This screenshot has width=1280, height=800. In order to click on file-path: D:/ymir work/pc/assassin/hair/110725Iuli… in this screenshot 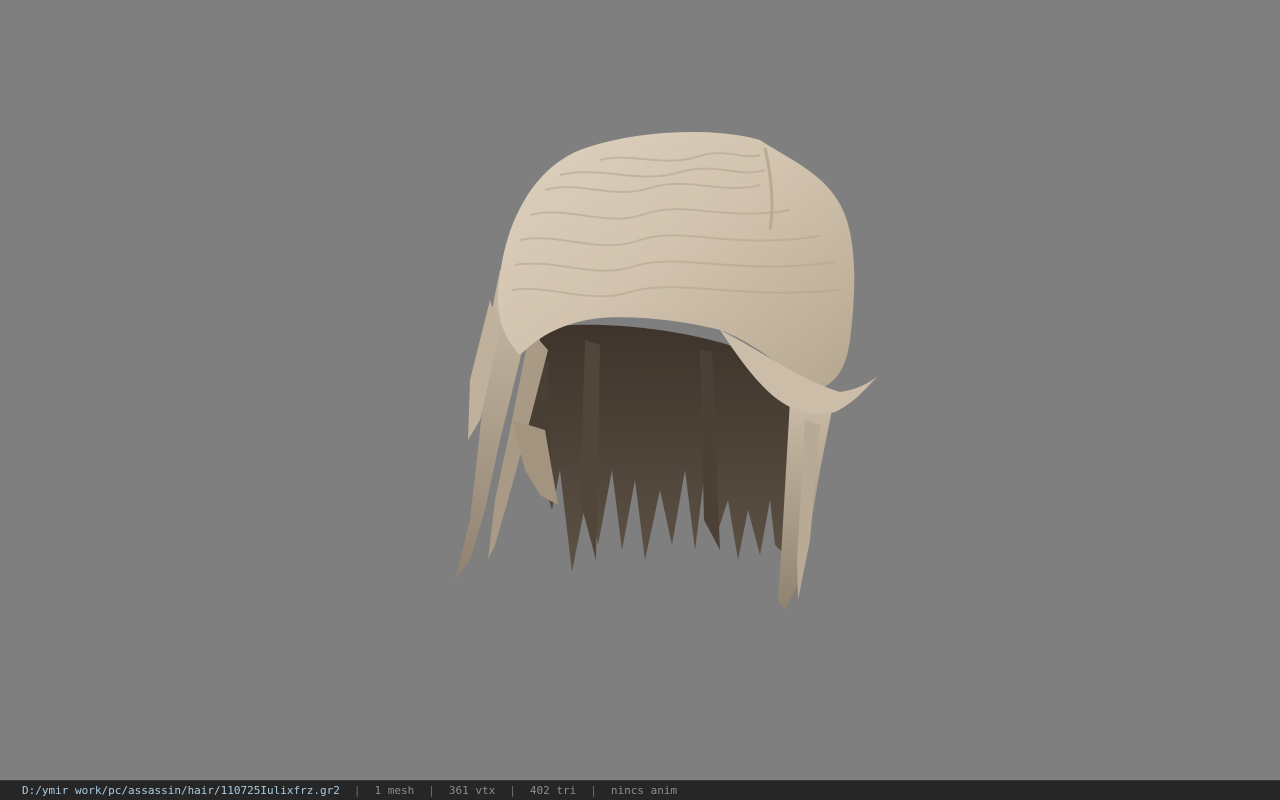, I will do `click(181, 790)`.